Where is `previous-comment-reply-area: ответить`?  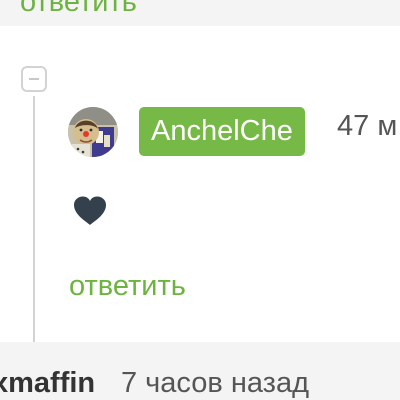 previous-comment-reply-area: ответить is located at coordinates (200, 13).